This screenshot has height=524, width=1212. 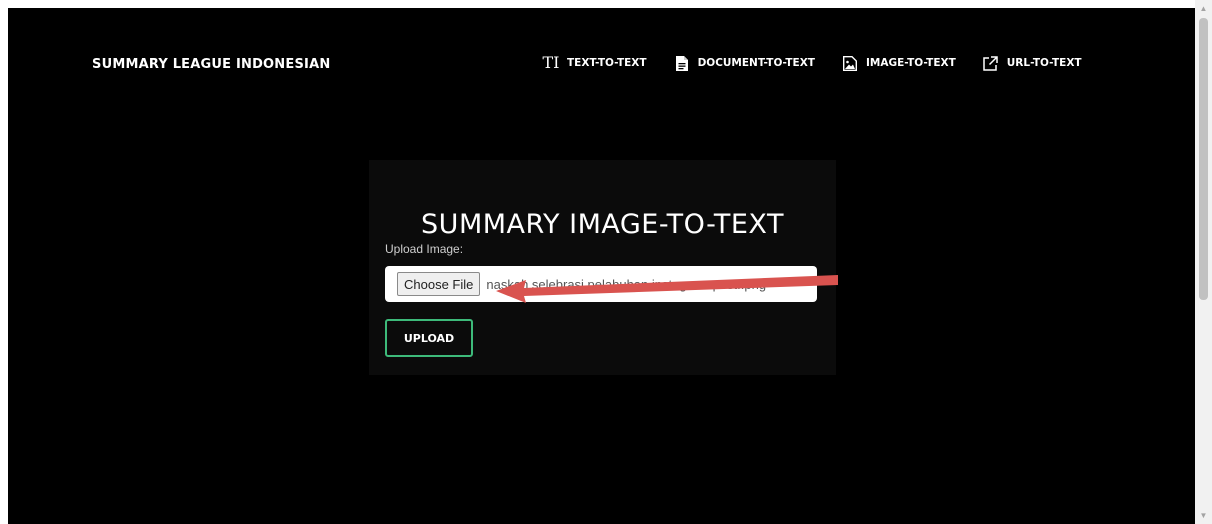 I want to click on external-link-icon, so click(x=991, y=63).